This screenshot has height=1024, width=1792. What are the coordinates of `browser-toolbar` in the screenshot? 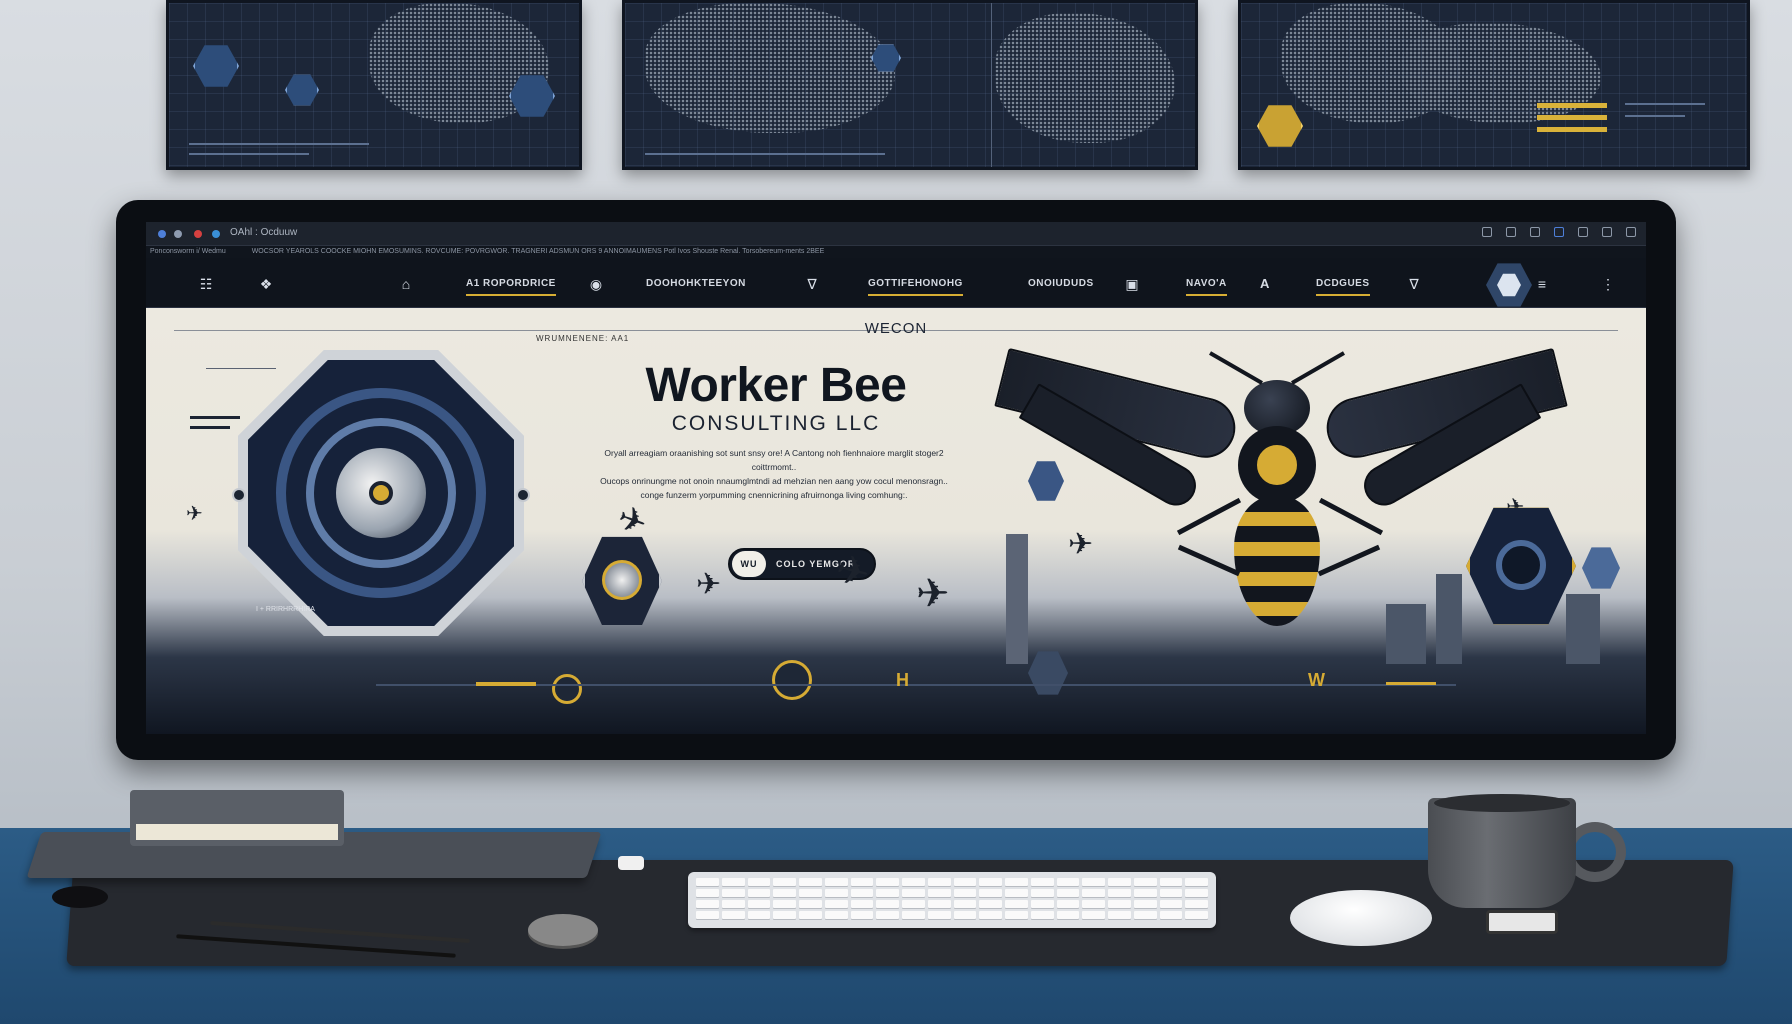 It's located at (1559, 232).